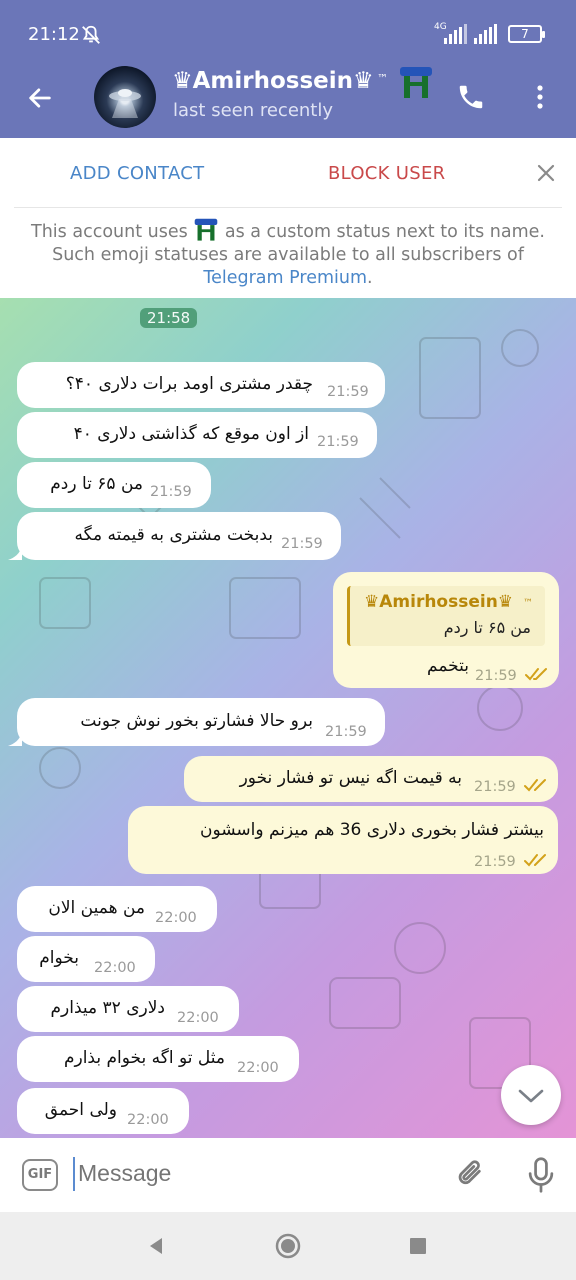  Describe the element at coordinates (74, 1174) in the screenshot. I see `text-cursor` at that location.